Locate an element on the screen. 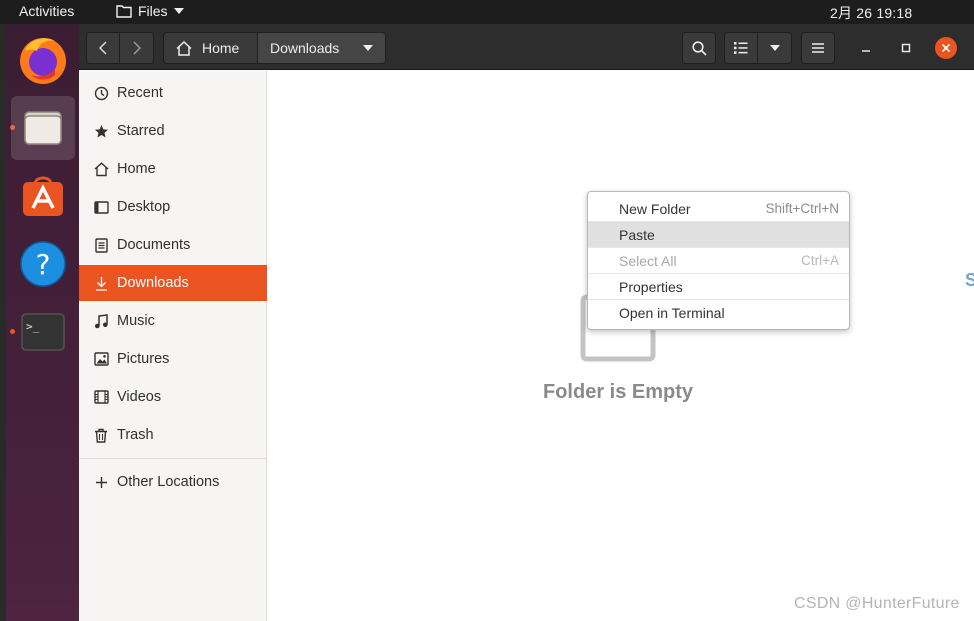 This screenshot has width=974, height=621. sidebar-divider is located at coordinates (173, 458).